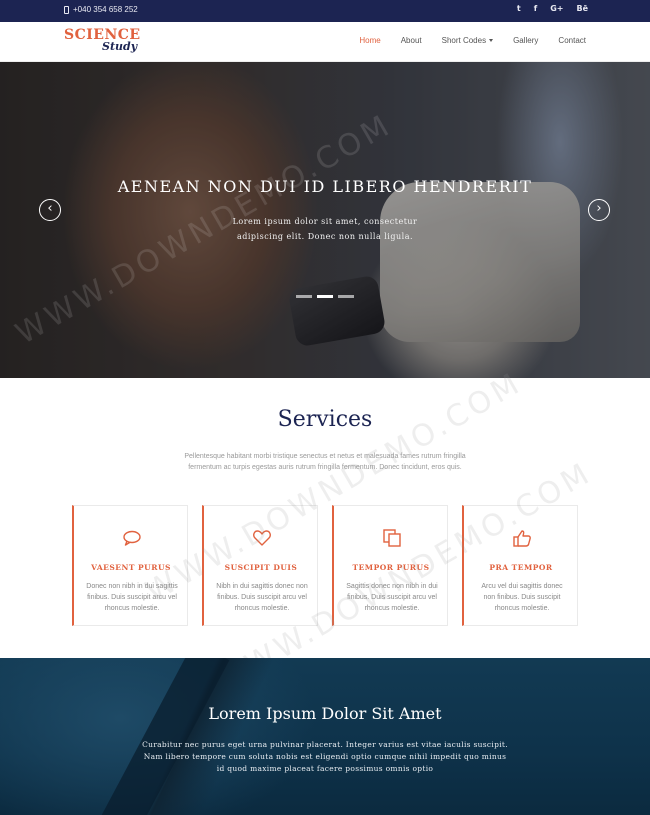 This screenshot has height=815, width=650. I want to click on nav-item-short-codes: Short Codes, so click(467, 40).